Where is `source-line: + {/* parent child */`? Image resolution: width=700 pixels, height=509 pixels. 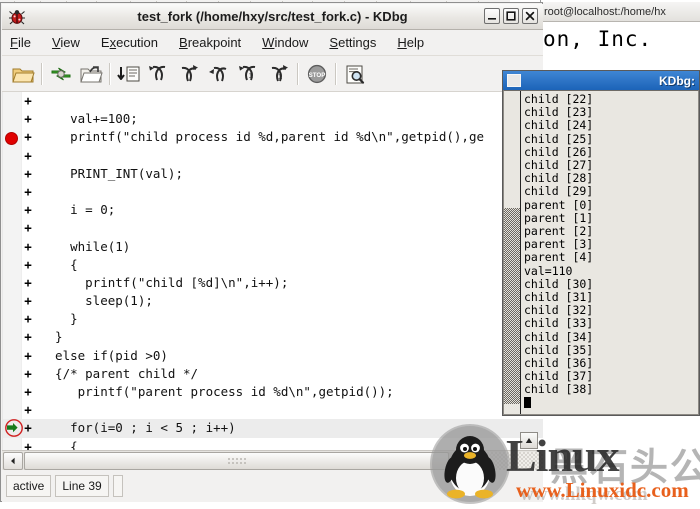 source-line: + {/* parent child */ is located at coordinates (273, 374).